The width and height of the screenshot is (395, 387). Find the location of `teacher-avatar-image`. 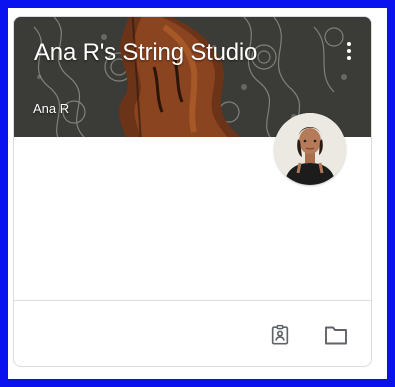

teacher-avatar-image is located at coordinates (310, 149).